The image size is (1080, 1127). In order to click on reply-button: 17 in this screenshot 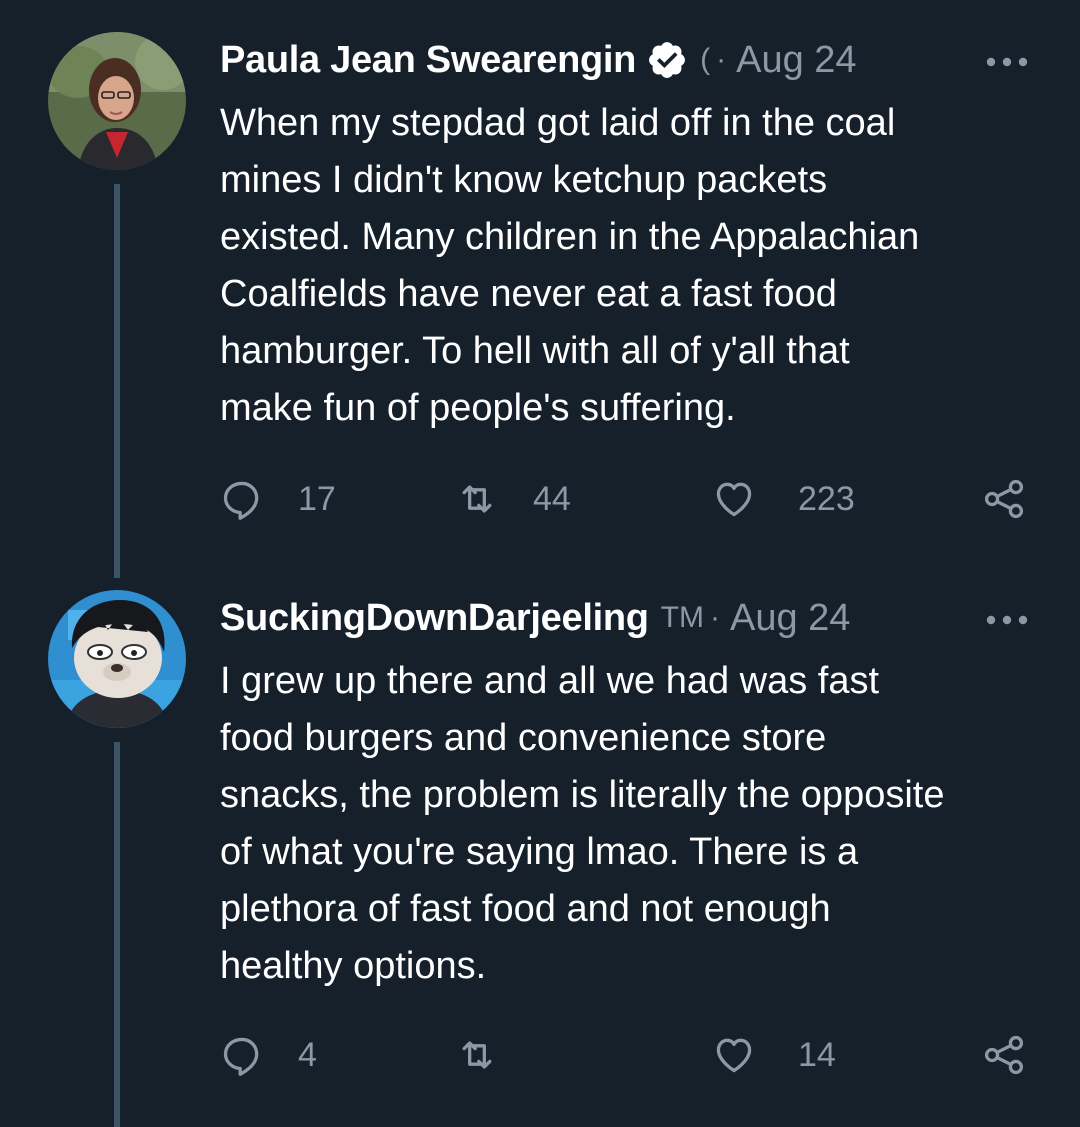, I will do `click(278, 499)`.